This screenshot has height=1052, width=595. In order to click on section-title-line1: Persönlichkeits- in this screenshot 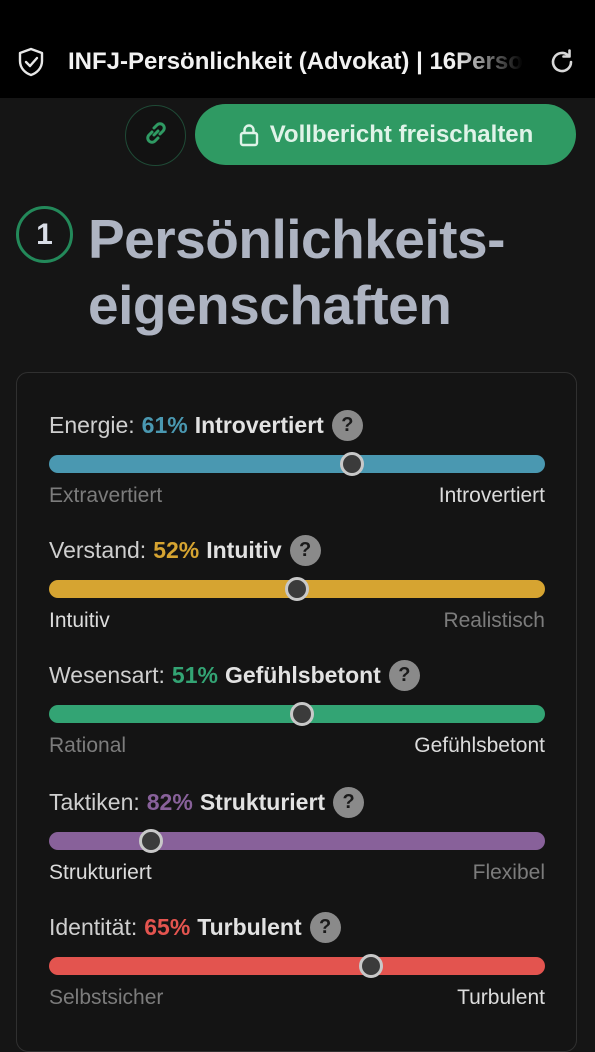, I will do `click(296, 239)`.